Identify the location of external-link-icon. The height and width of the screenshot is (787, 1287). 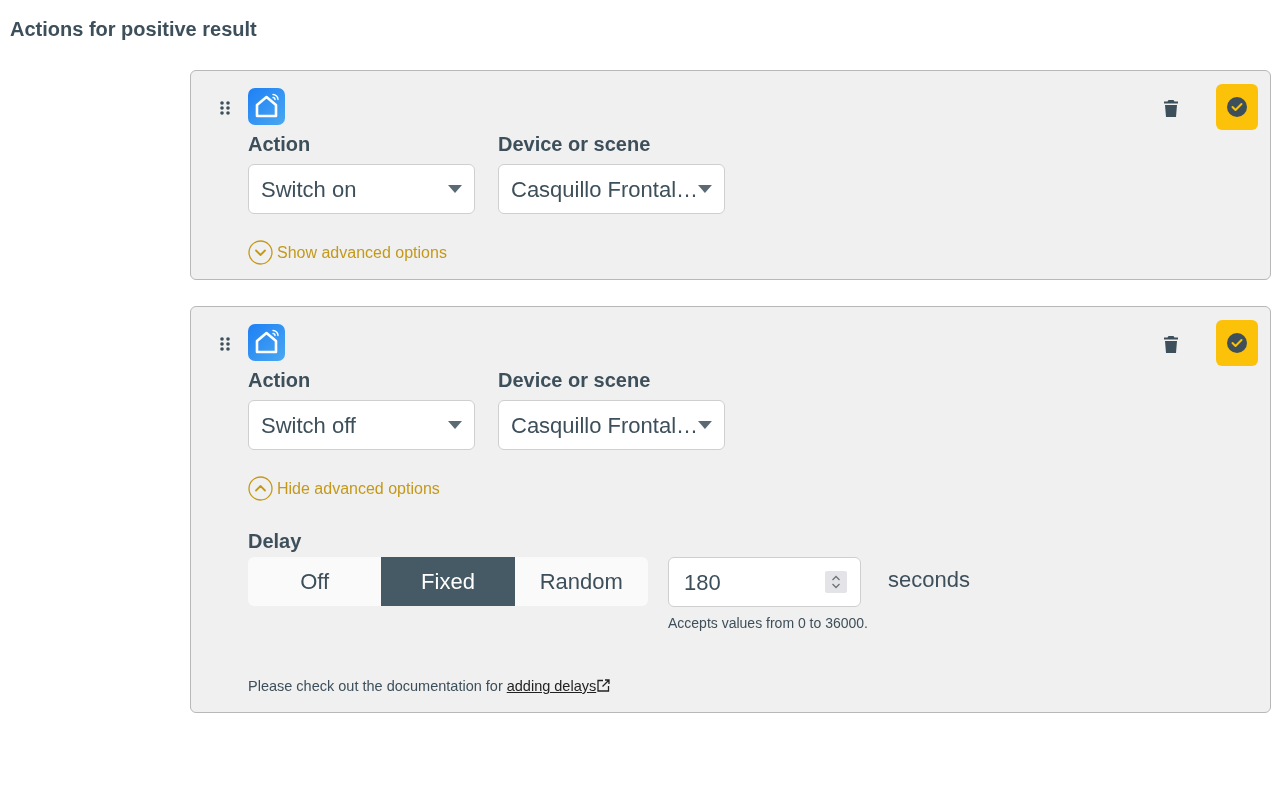
(604, 685).